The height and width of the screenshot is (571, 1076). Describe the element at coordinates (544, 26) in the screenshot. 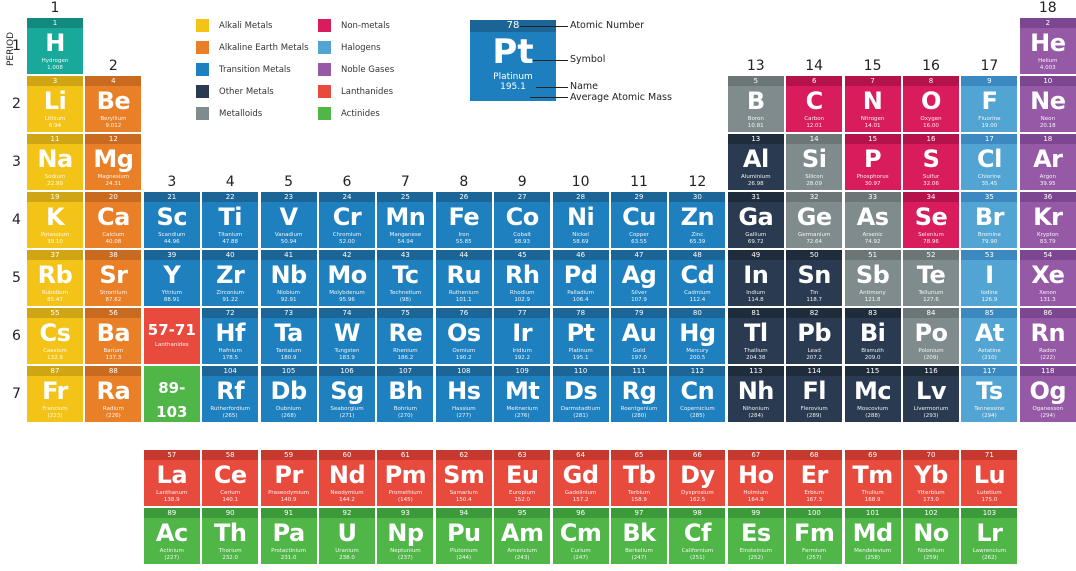

I see `key-line` at that location.